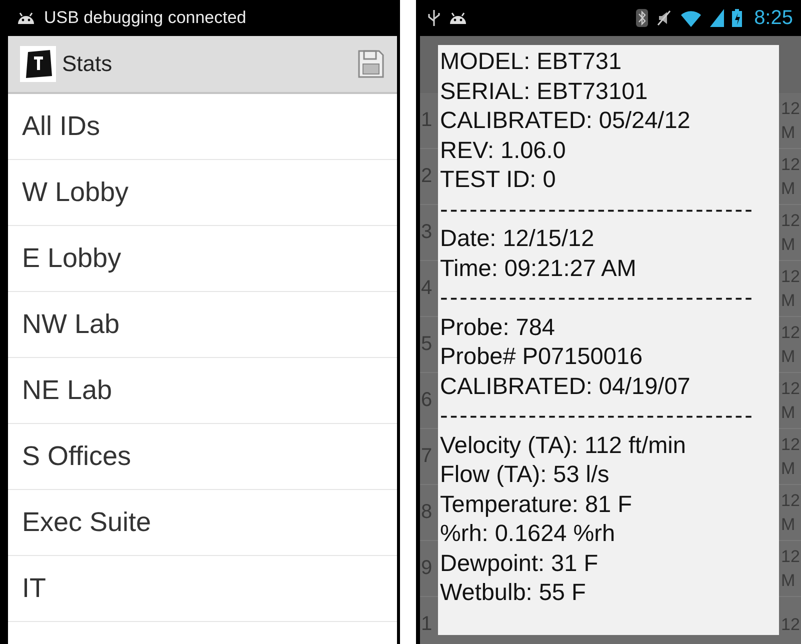 The height and width of the screenshot is (644, 801). Describe the element at coordinates (202, 589) in the screenshot. I see `list-item: IT` at that location.